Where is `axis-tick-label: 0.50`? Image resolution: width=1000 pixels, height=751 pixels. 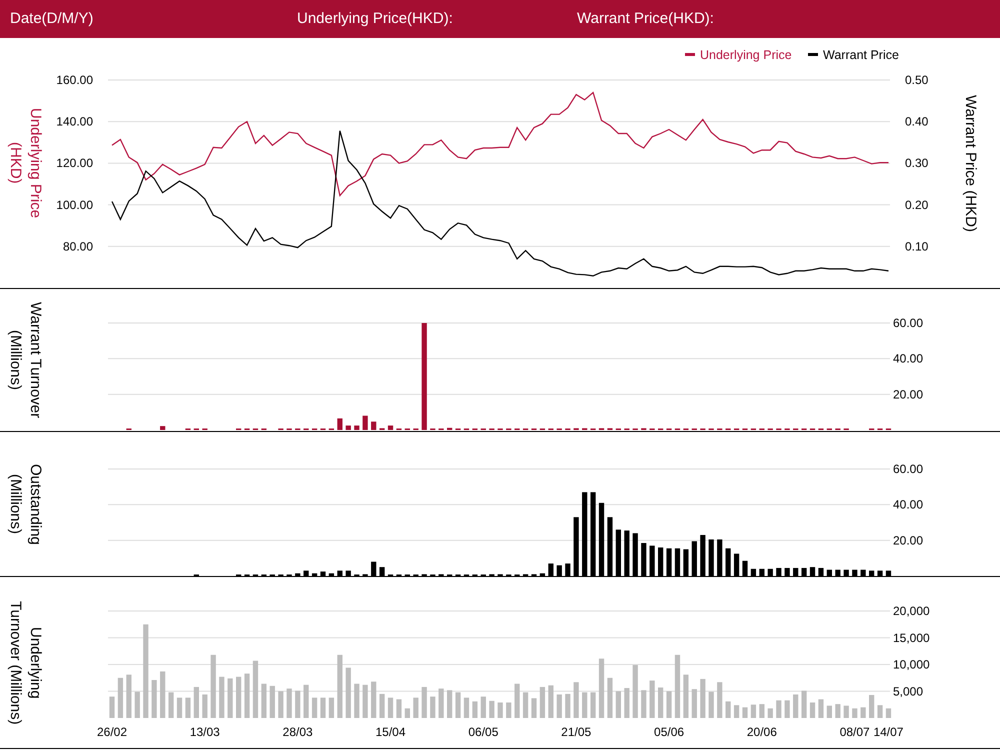 axis-tick-label: 0.50 is located at coordinates (916, 80).